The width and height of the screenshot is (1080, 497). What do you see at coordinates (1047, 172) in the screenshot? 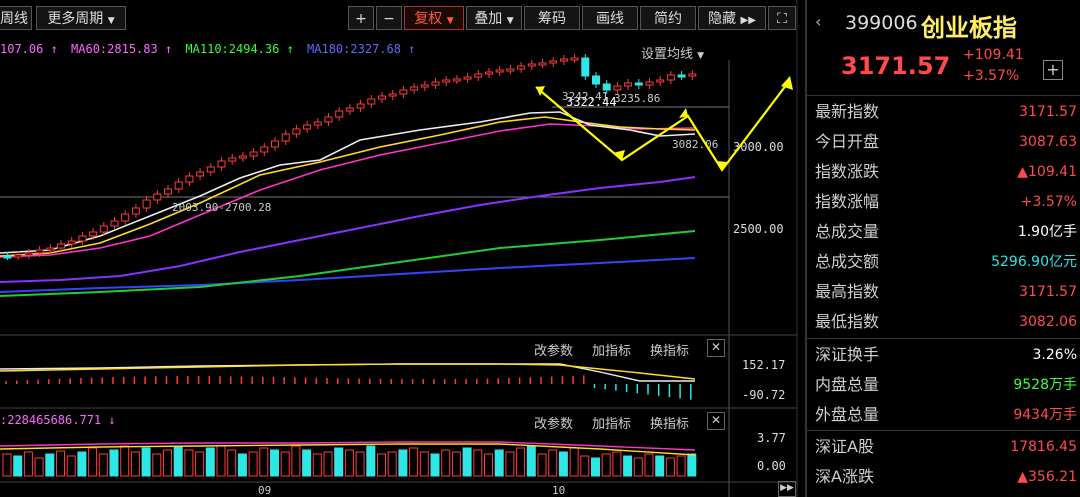
I see `quote-row-value: ▲109.41` at bounding box center [1047, 172].